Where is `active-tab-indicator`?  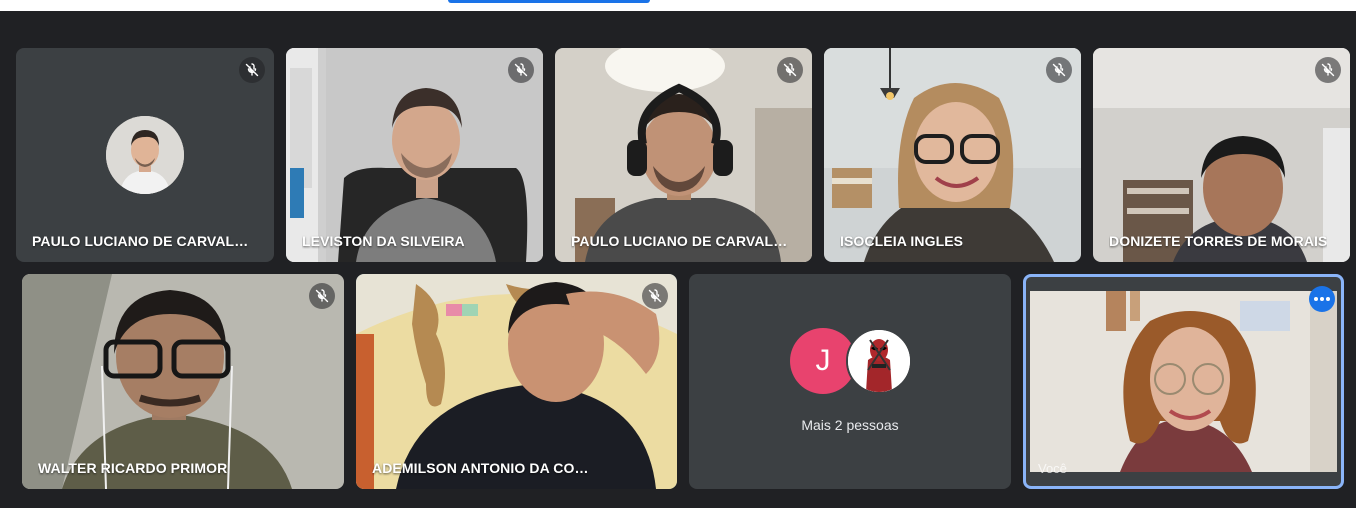 active-tab-indicator is located at coordinates (549, 1).